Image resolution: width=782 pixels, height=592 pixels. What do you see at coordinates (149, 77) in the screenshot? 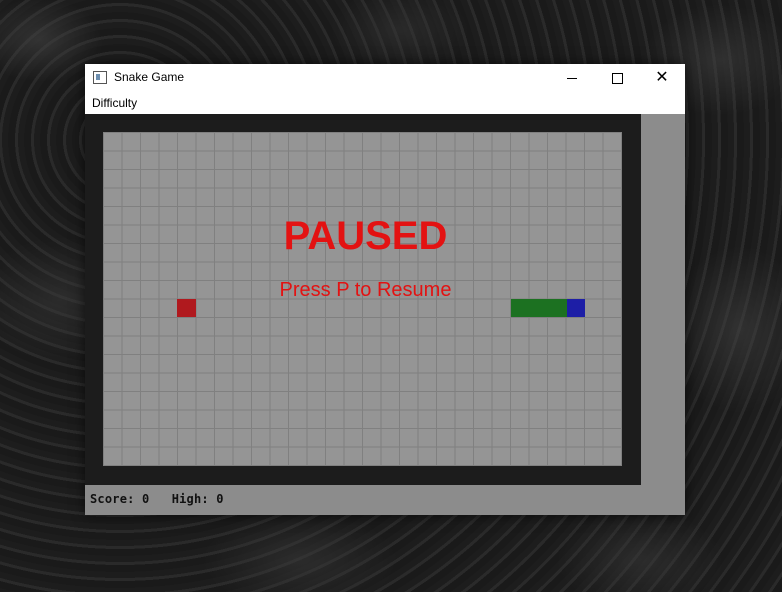
I see `window-title: Snake Game` at bounding box center [149, 77].